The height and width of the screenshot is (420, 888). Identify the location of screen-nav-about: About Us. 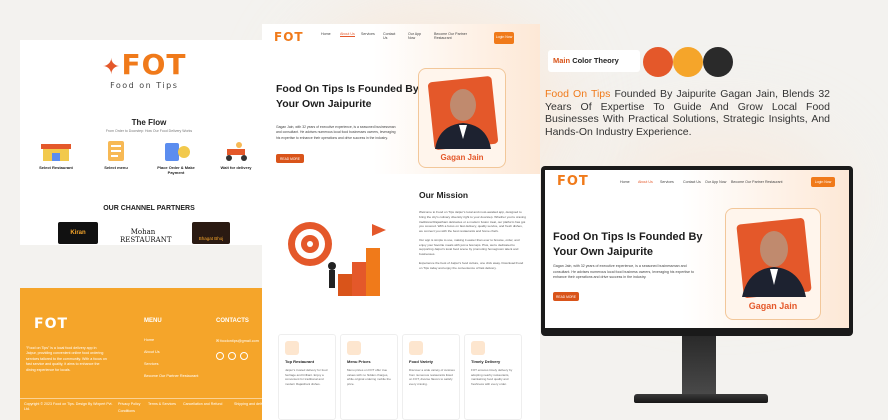
(645, 182).